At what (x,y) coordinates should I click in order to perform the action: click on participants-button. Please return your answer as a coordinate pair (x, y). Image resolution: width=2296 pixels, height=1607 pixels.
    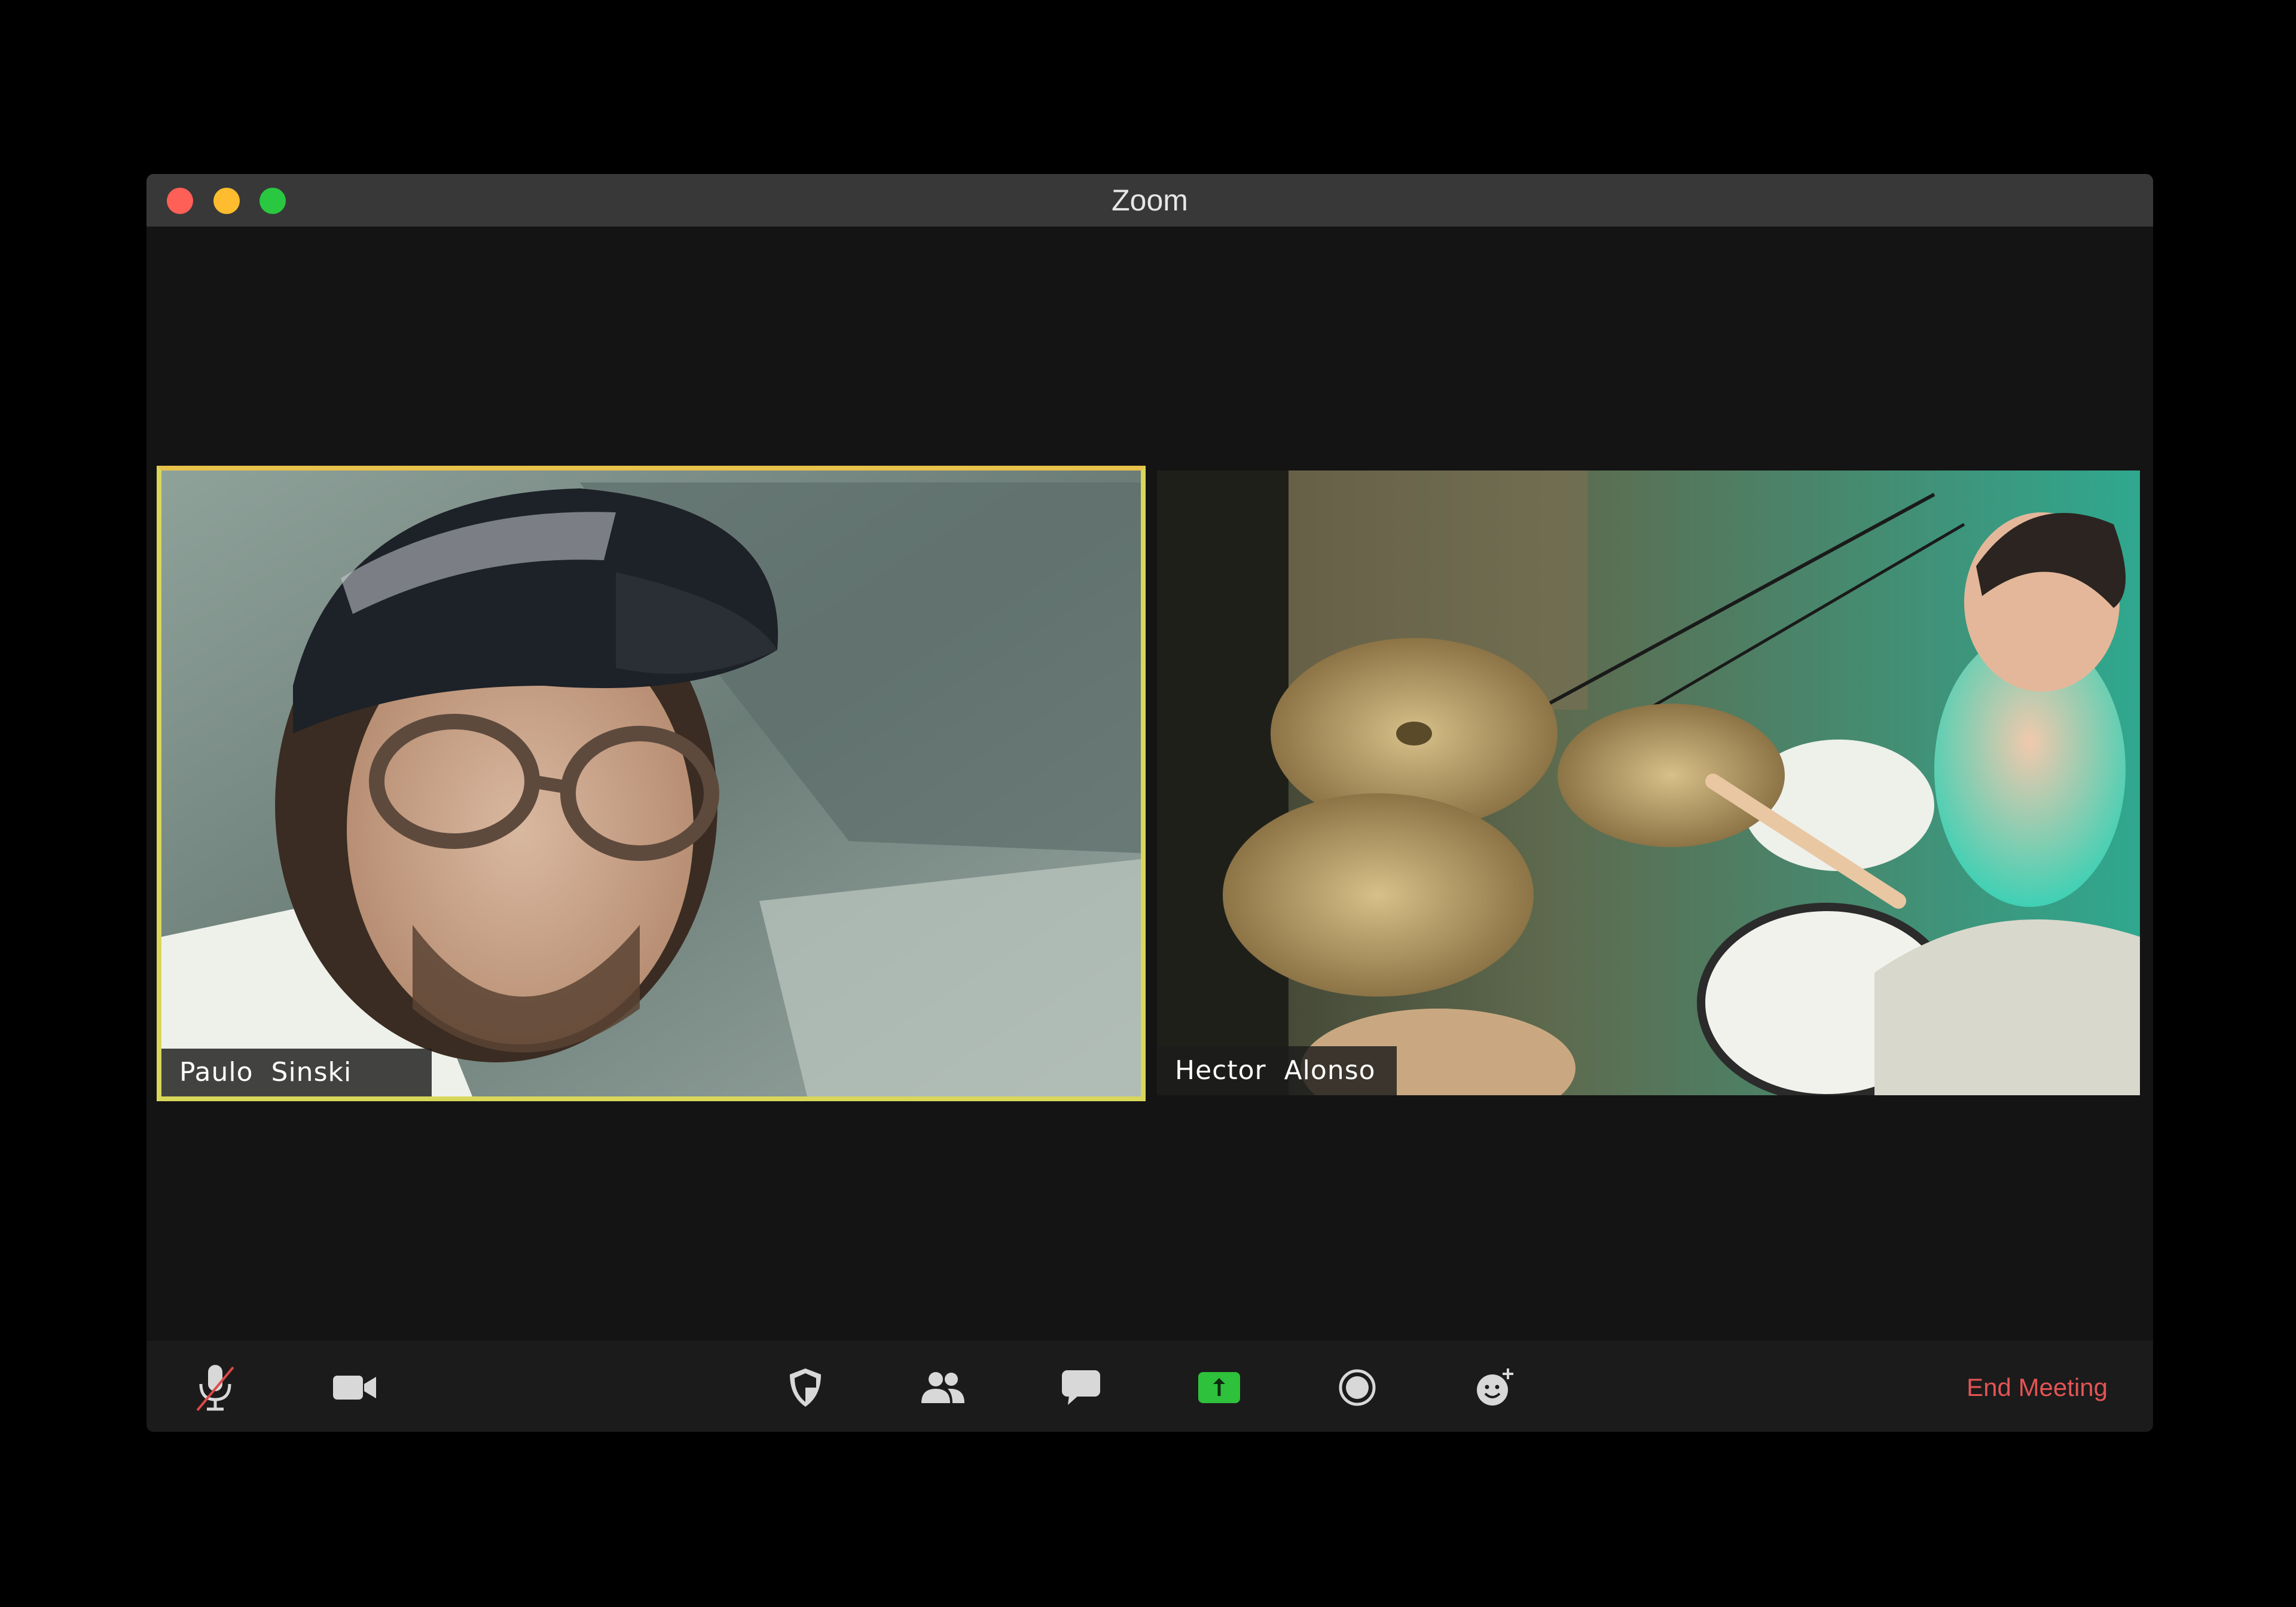
    Looking at the image, I should click on (943, 1387).